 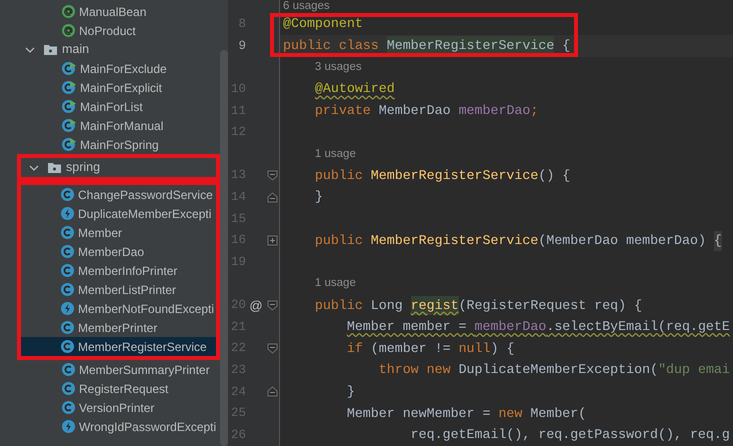 I want to click on tree-item: MemberSummaryPrinter, so click(x=110, y=369).